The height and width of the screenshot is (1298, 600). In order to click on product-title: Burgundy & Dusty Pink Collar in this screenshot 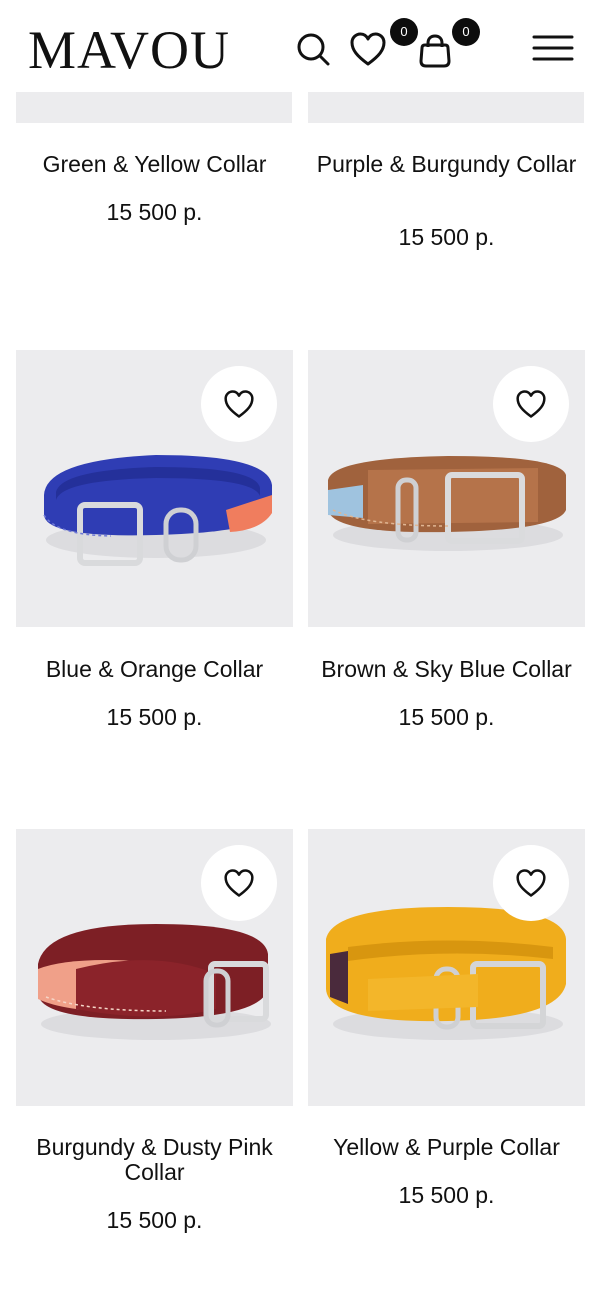, I will do `click(154, 1160)`.